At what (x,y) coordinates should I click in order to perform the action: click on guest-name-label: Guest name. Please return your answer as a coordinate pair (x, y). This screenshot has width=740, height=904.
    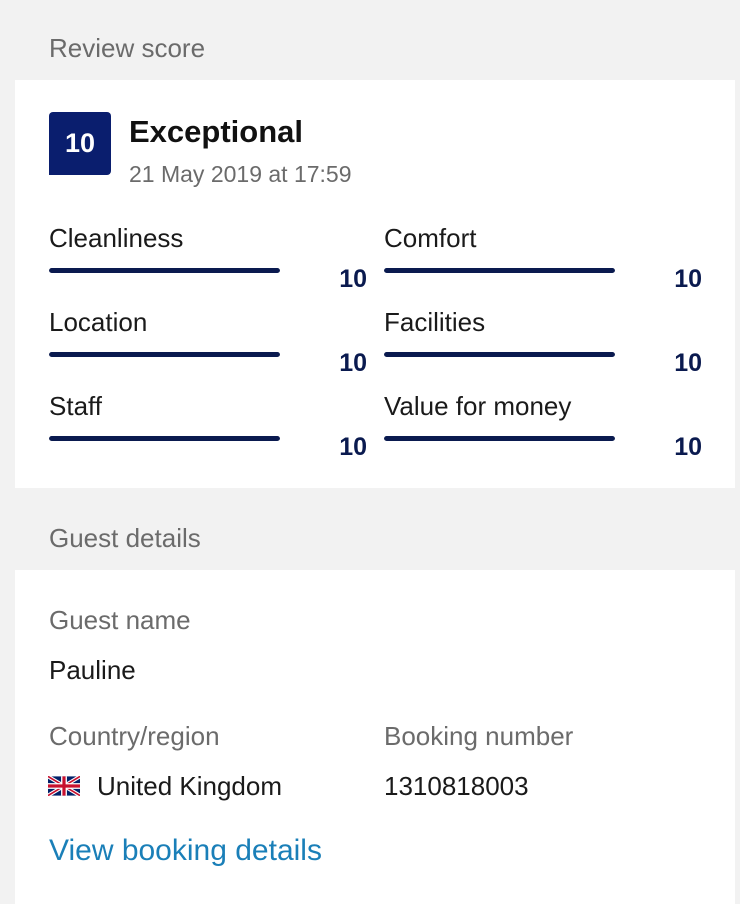
    Looking at the image, I should click on (120, 620).